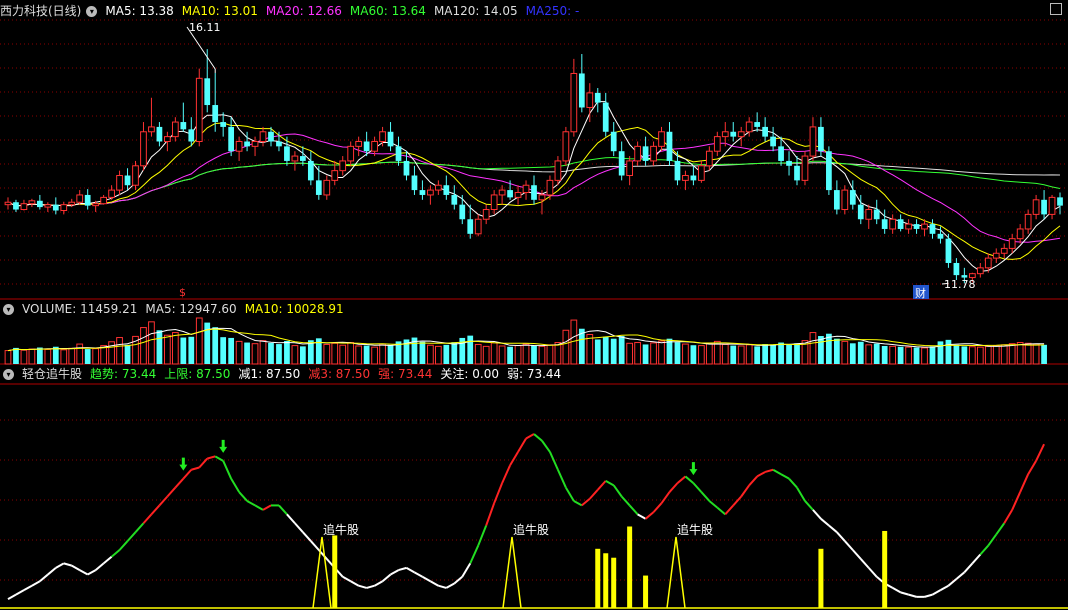 The image size is (1068, 610). I want to click on indicator-legend-item: 上限: 87.50, so click(197, 374).